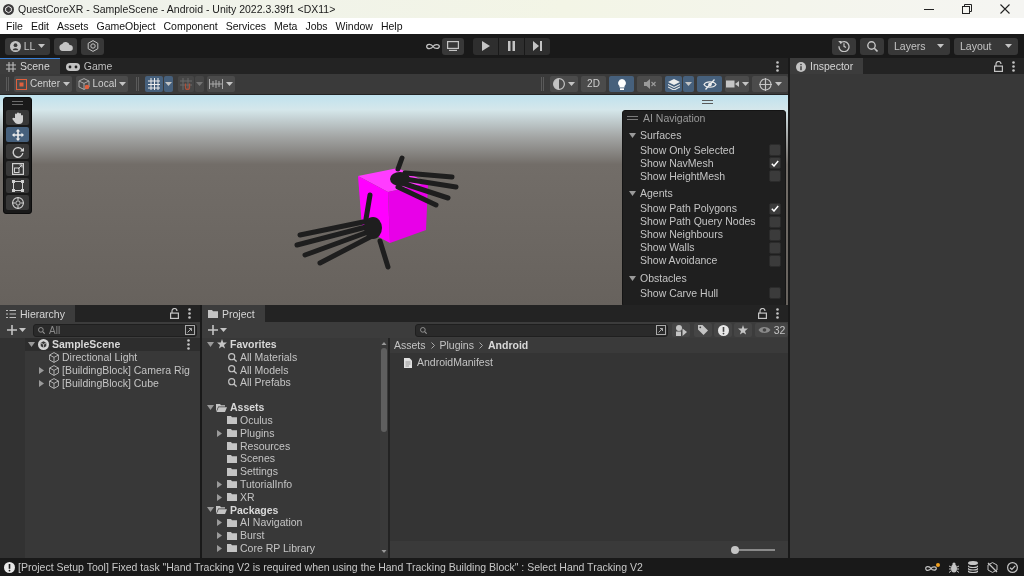 The height and width of the screenshot is (576, 1024). Describe the element at coordinates (126, 26) in the screenshot. I see `menu-item: GameObject` at that location.